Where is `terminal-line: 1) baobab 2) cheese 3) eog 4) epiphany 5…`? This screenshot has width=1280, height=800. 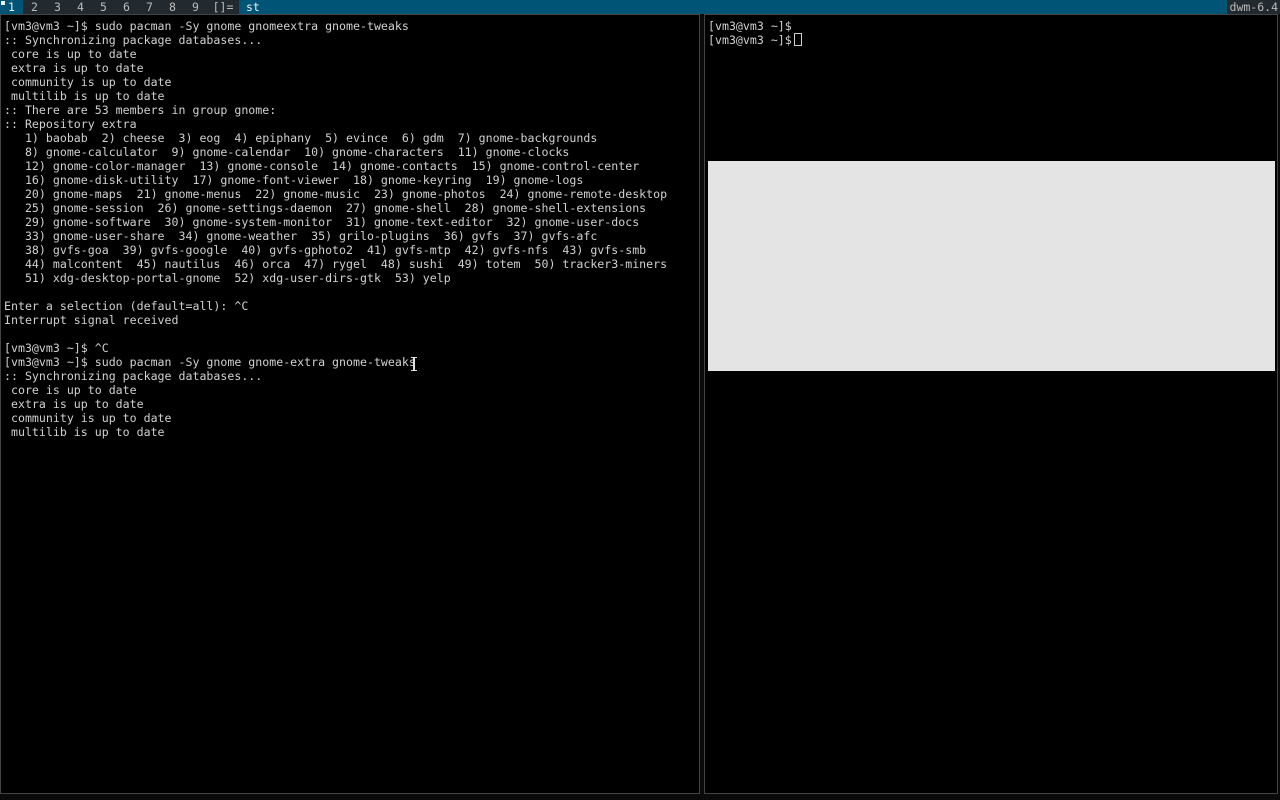
terminal-line: 1) baobab 2) cheese 3) eog 4) epiphany 5… is located at coordinates (351, 138).